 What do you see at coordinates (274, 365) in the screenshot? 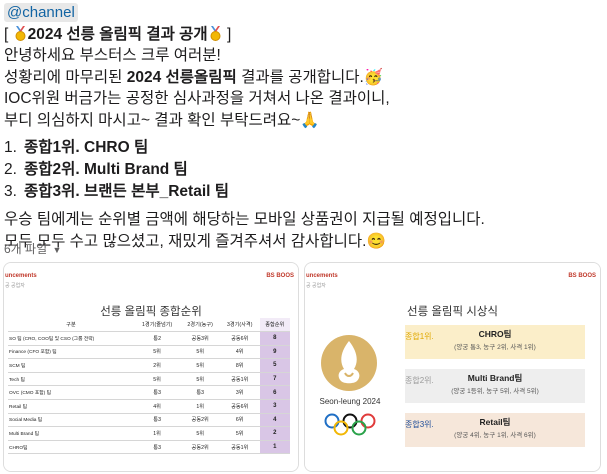
I see `final-rank-cell: 5` at bounding box center [274, 365].